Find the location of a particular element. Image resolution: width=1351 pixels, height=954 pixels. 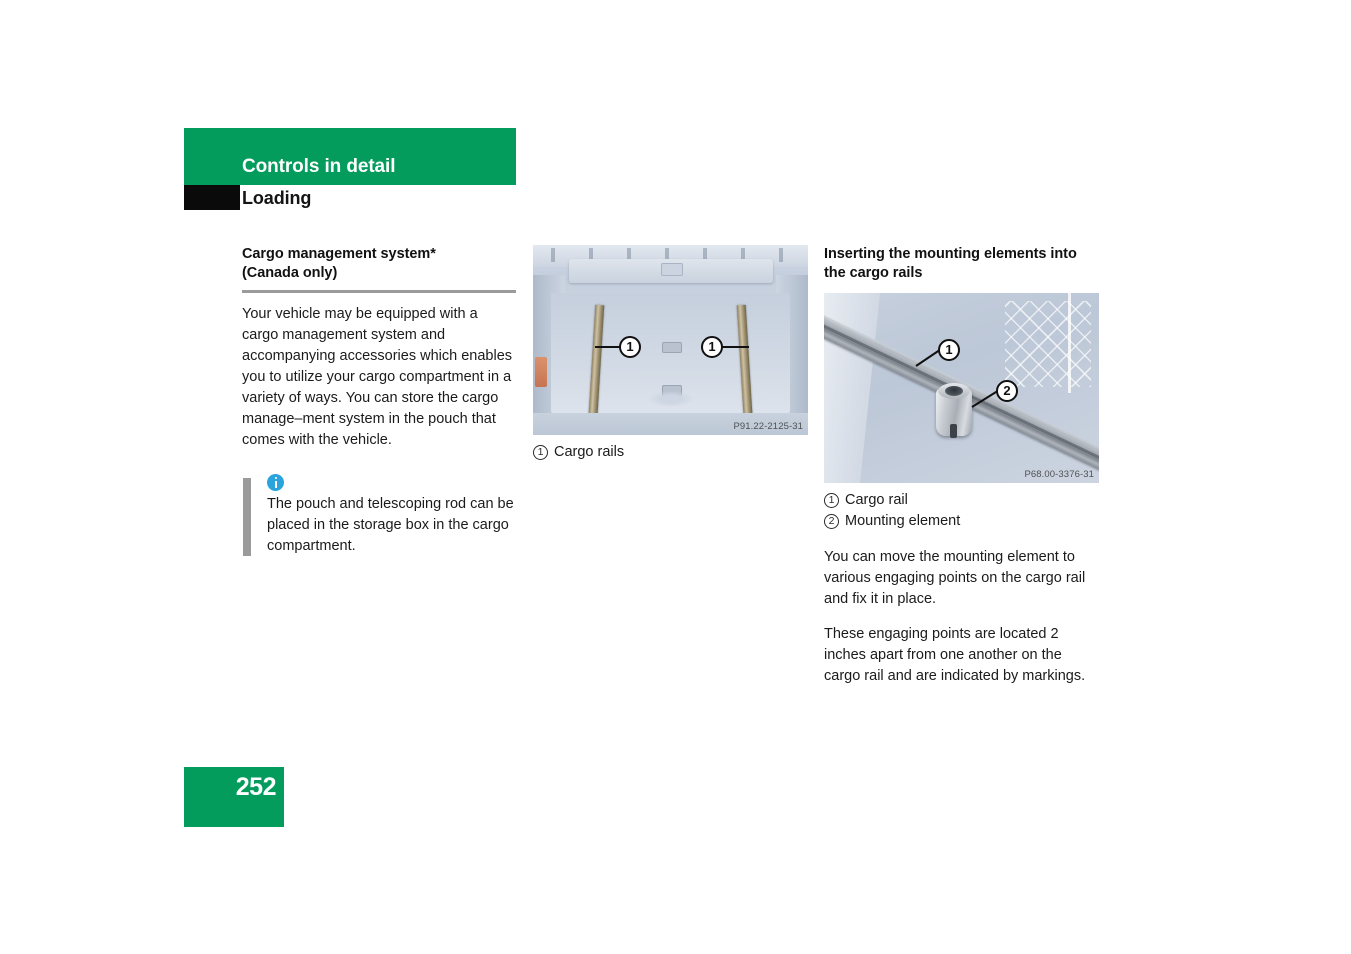

right-heading-line-1: Inserting the mounting elements into is located at coordinates (950, 254).